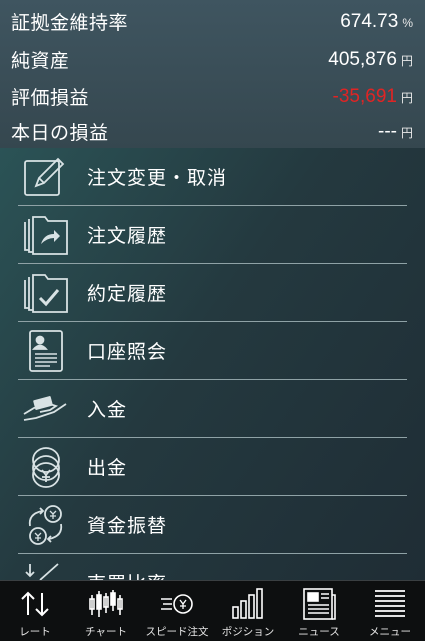 The width and height of the screenshot is (425, 641). I want to click on ratio-chart-icon, so click(45, 570).